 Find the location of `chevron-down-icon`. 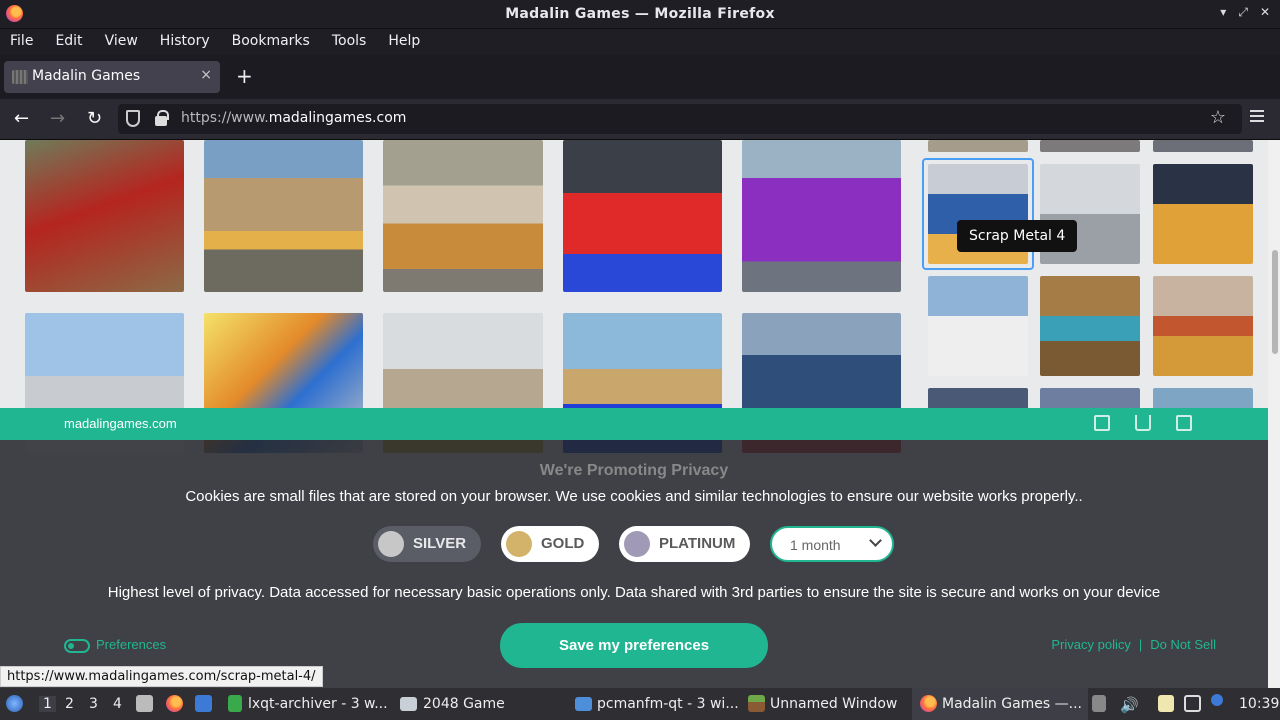

chevron-down-icon is located at coordinates (875, 540).